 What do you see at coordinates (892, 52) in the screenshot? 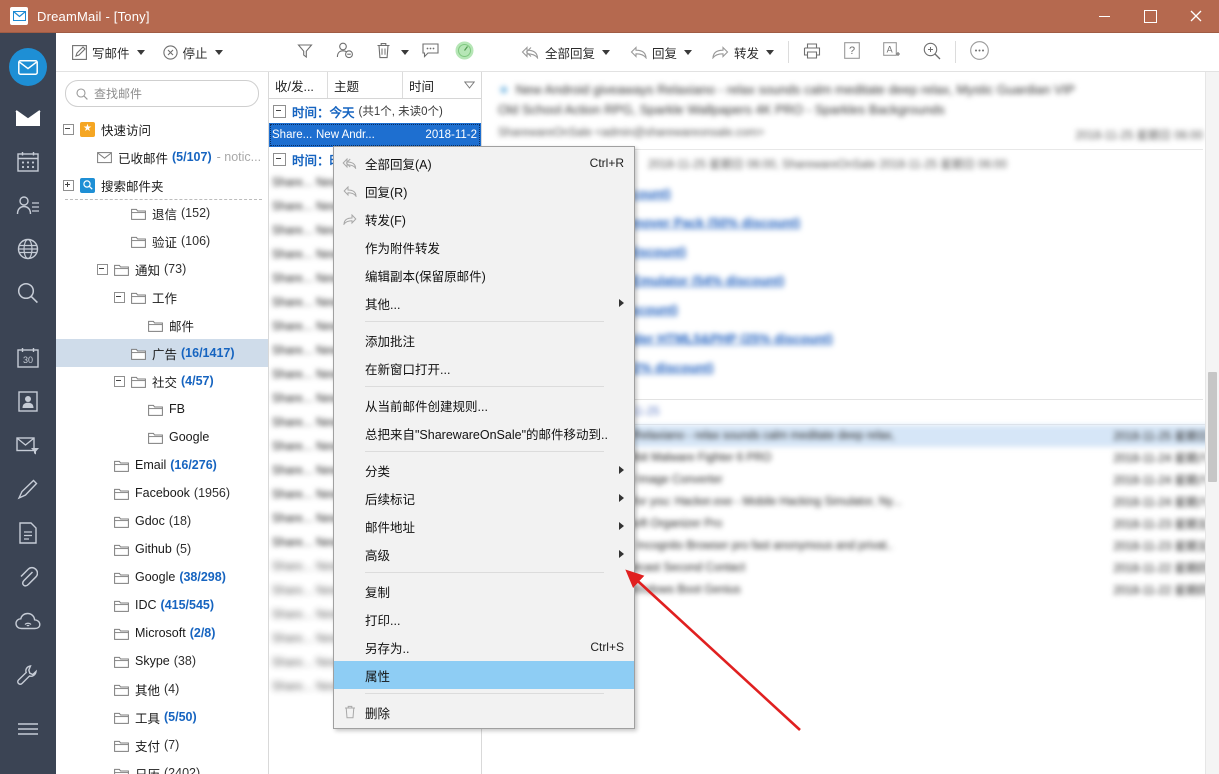
I see `translate-button: A` at bounding box center [892, 52].